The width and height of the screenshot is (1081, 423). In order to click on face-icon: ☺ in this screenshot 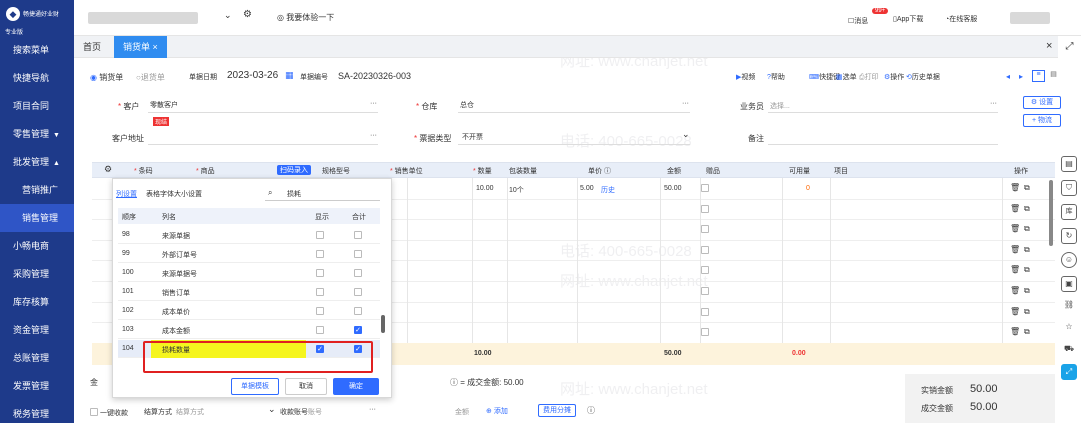, I will do `click(1069, 260)`.